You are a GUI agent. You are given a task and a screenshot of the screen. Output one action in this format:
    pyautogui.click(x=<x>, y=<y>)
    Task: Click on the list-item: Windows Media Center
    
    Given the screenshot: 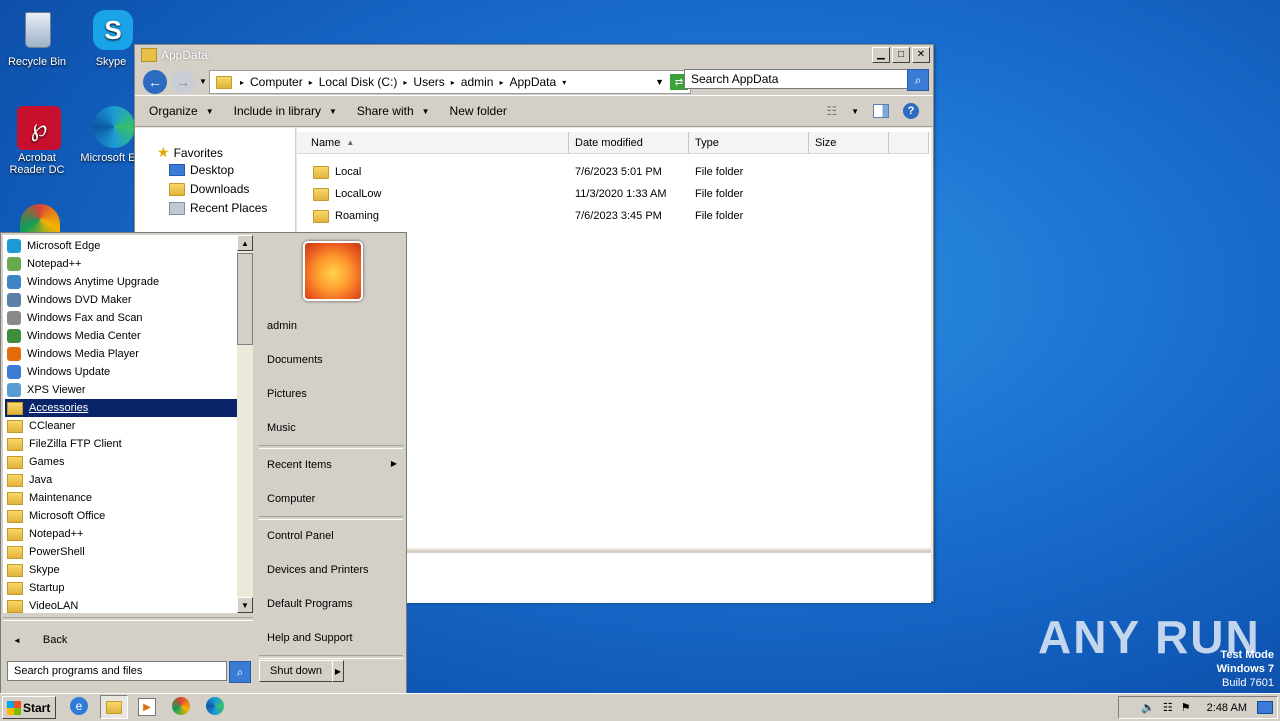 What is the action you would take?
    pyautogui.click(x=121, y=336)
    